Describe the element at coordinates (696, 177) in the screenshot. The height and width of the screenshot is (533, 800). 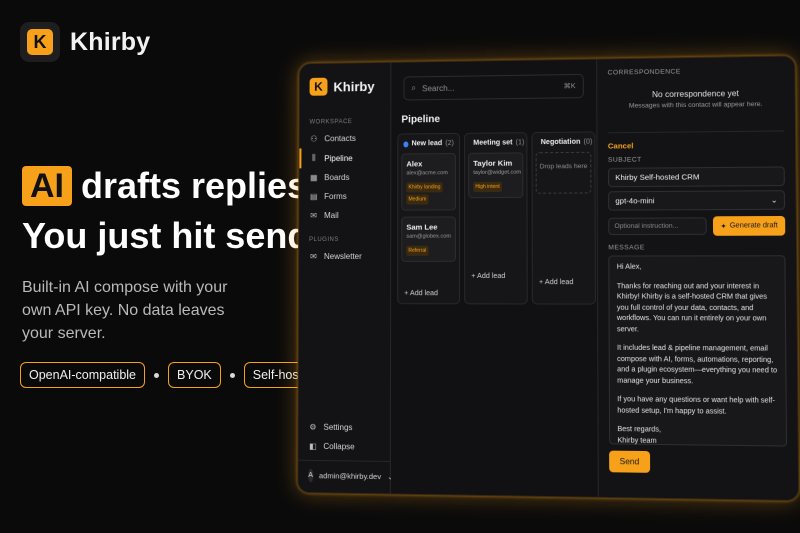
I see `subject-field: Khirby Self-hosted CRM` at that location.